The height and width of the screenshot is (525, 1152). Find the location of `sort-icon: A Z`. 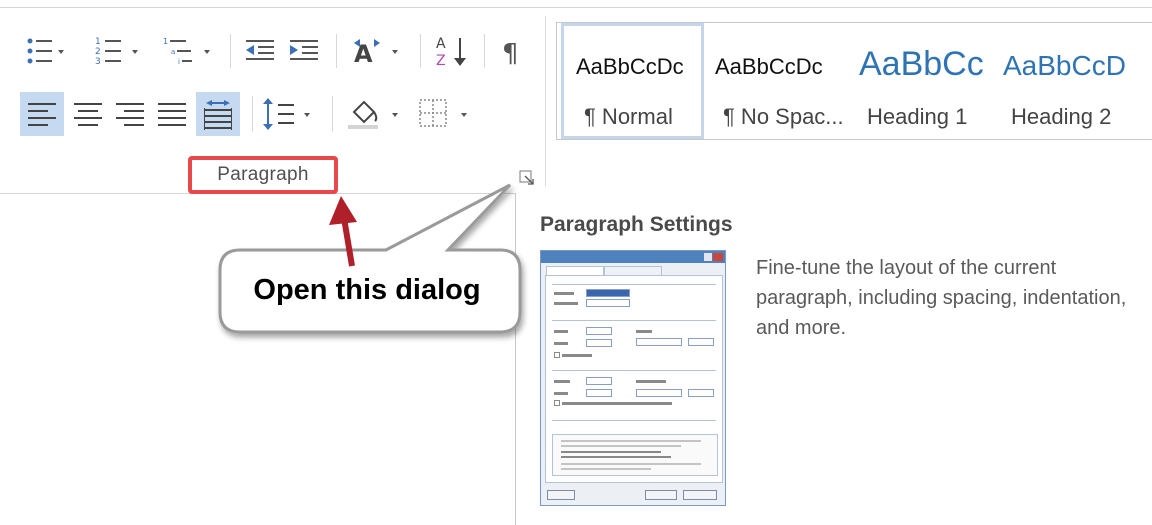

sort-icon: A Z is located at coordinates (451, 52).